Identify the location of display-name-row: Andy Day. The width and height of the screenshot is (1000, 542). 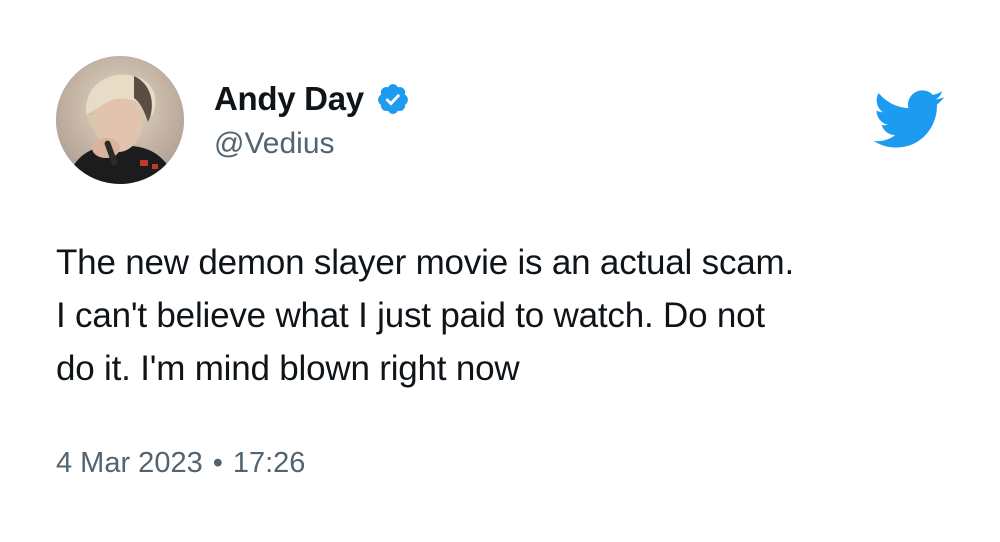
(312, 99).